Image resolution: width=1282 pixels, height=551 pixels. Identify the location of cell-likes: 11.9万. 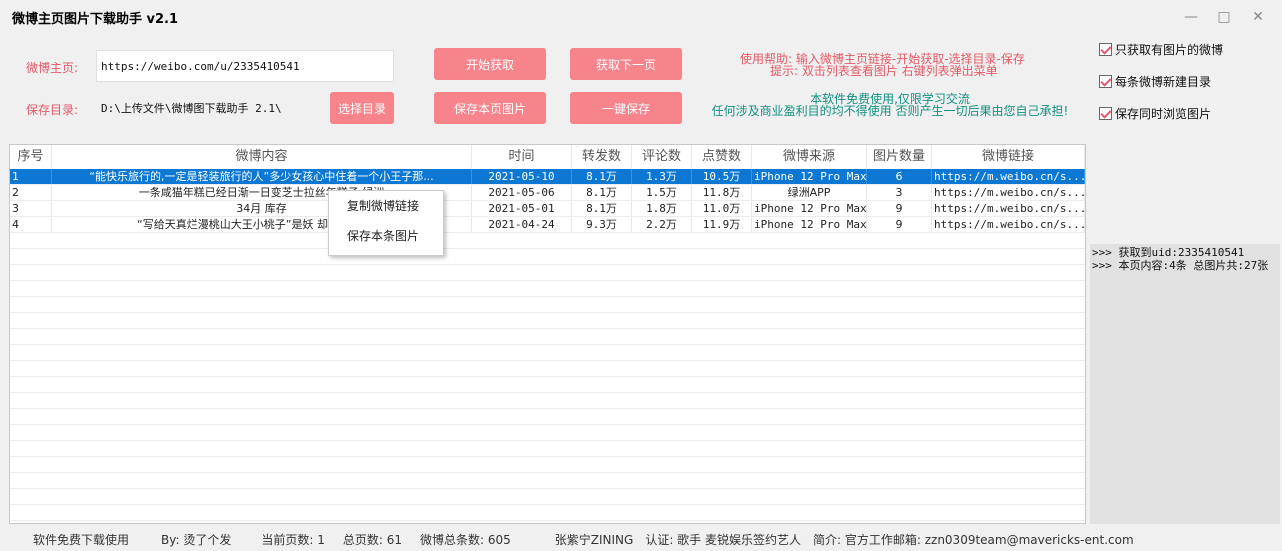
(722, 224).